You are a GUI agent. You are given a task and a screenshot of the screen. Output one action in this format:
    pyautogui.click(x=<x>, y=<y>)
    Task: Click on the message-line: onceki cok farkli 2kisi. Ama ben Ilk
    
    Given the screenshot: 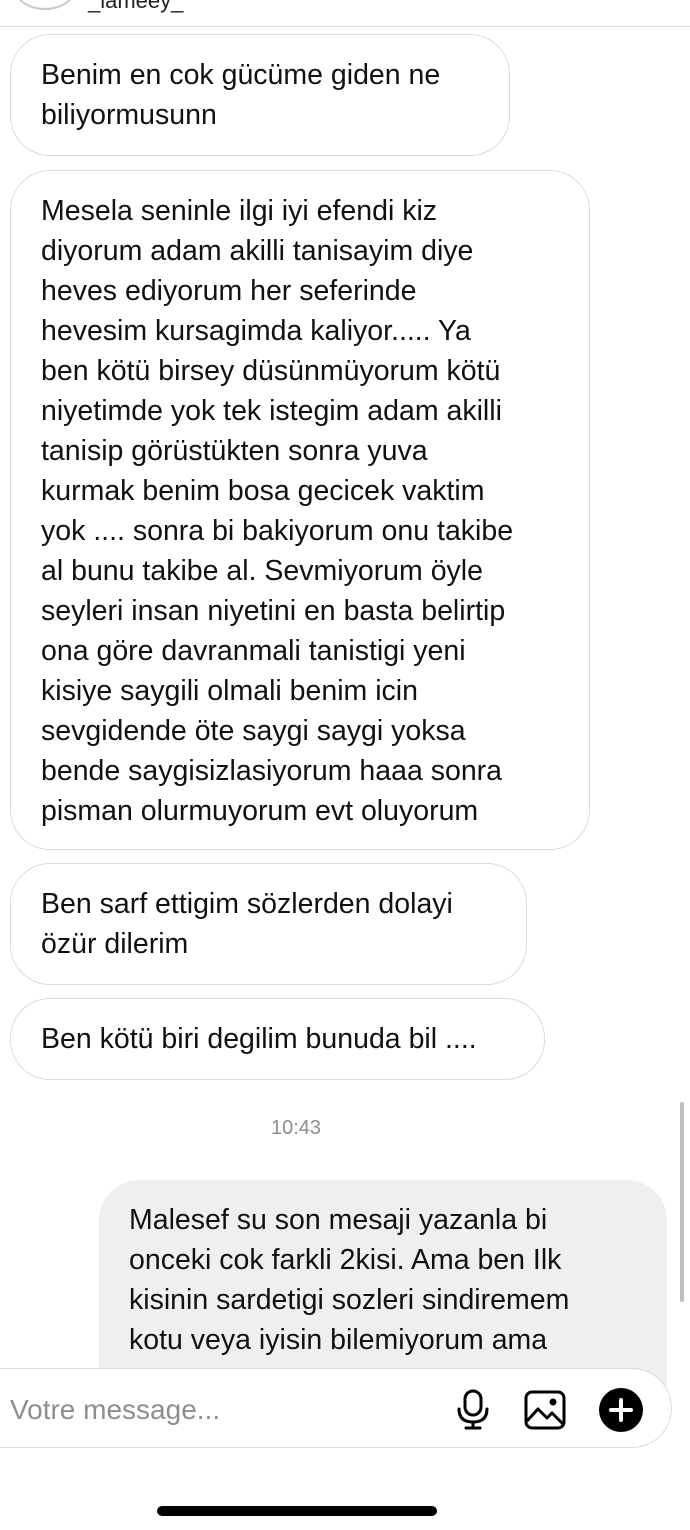 What is the action you would take?
    pyautogui.click(x=345, y=1260)
    